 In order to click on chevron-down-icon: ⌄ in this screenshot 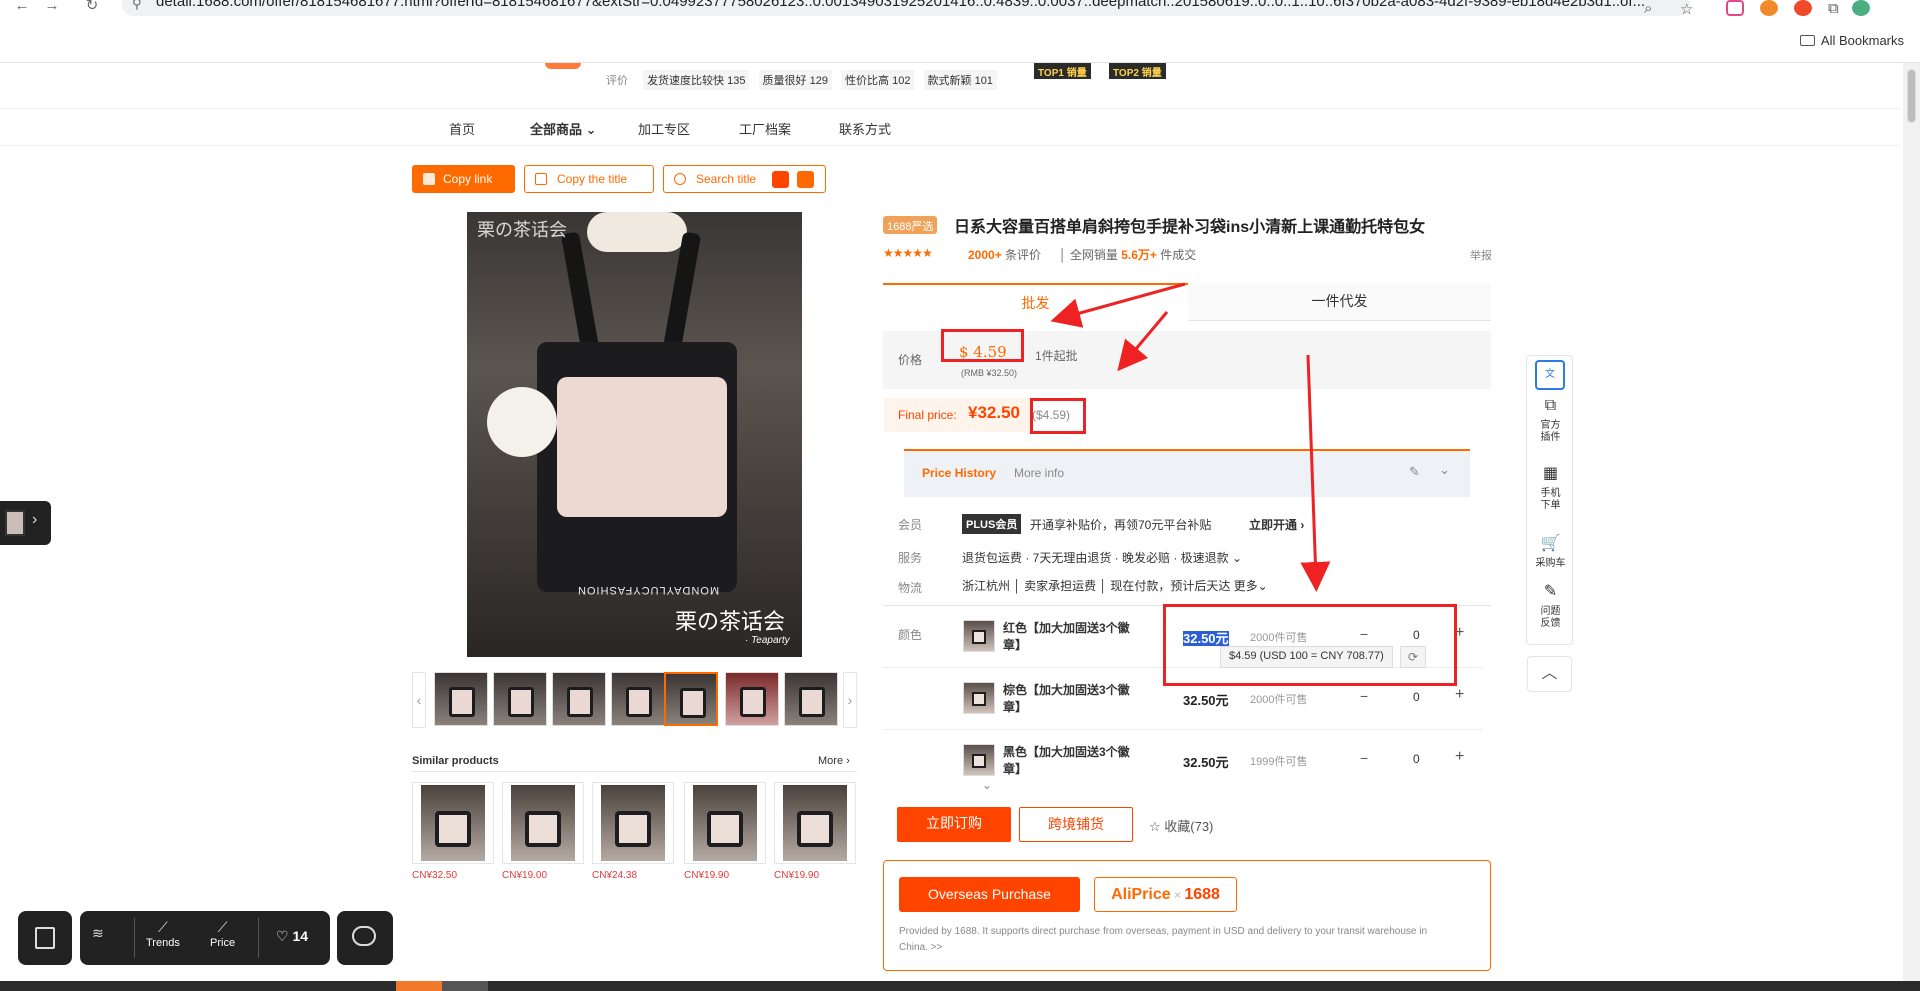, I will do `click(1444, 470)`.